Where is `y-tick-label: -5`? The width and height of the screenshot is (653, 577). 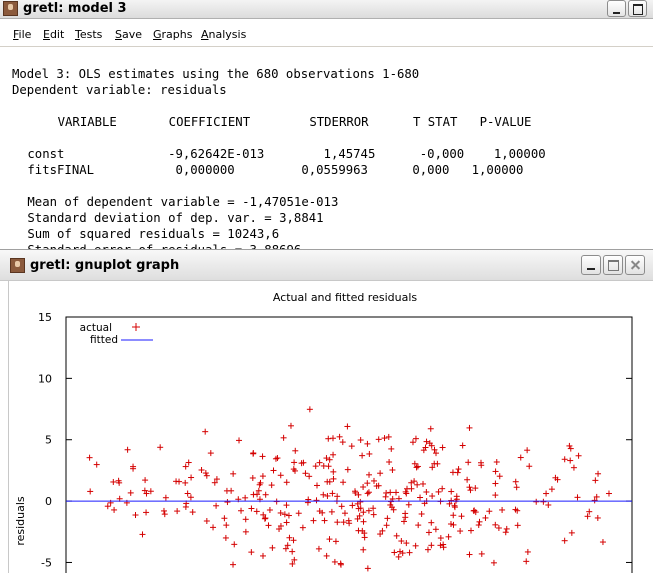
y-tick-label: -5 is located at coordinates (46, 562).